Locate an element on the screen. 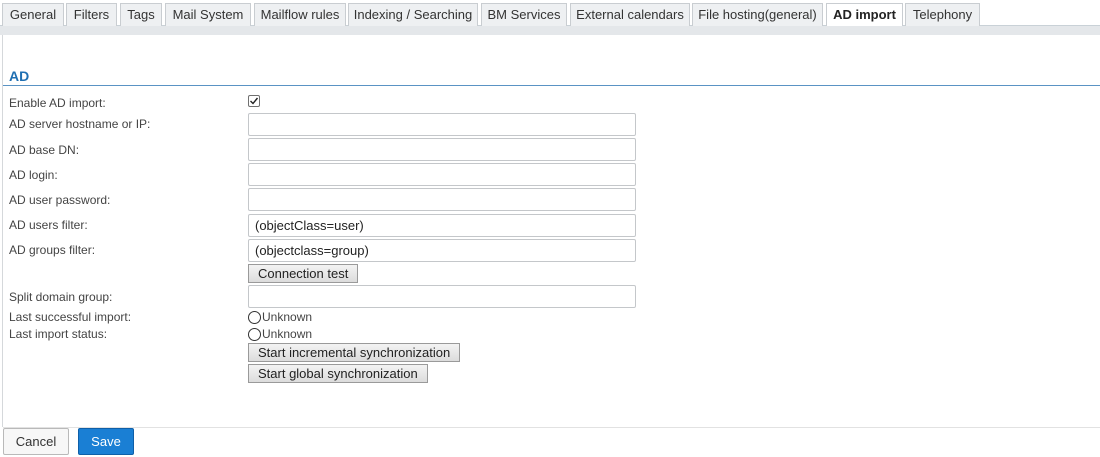  section-divider is located at coordinates (551, 85).